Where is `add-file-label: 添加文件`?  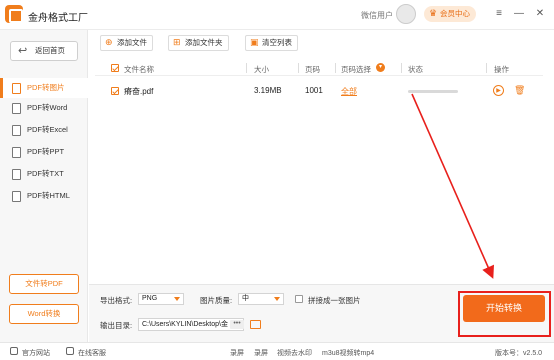
add-file-label: 添加文件 is located at coordinates (132, 42).